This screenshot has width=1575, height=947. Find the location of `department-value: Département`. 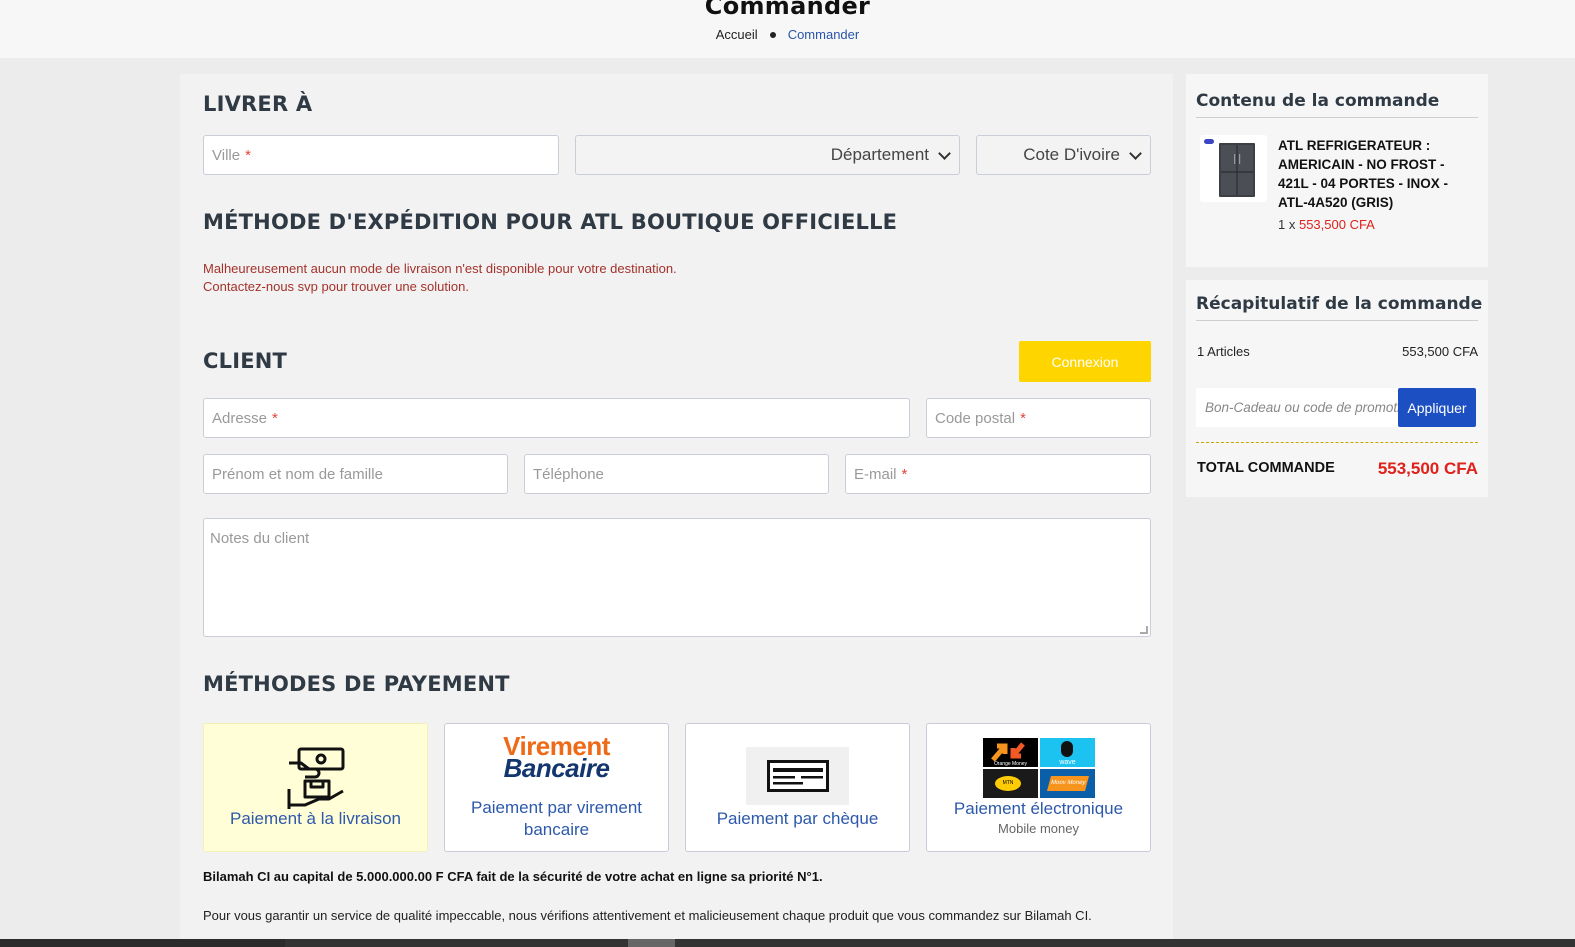

department-value: Département is located at coordinates (879, 154).